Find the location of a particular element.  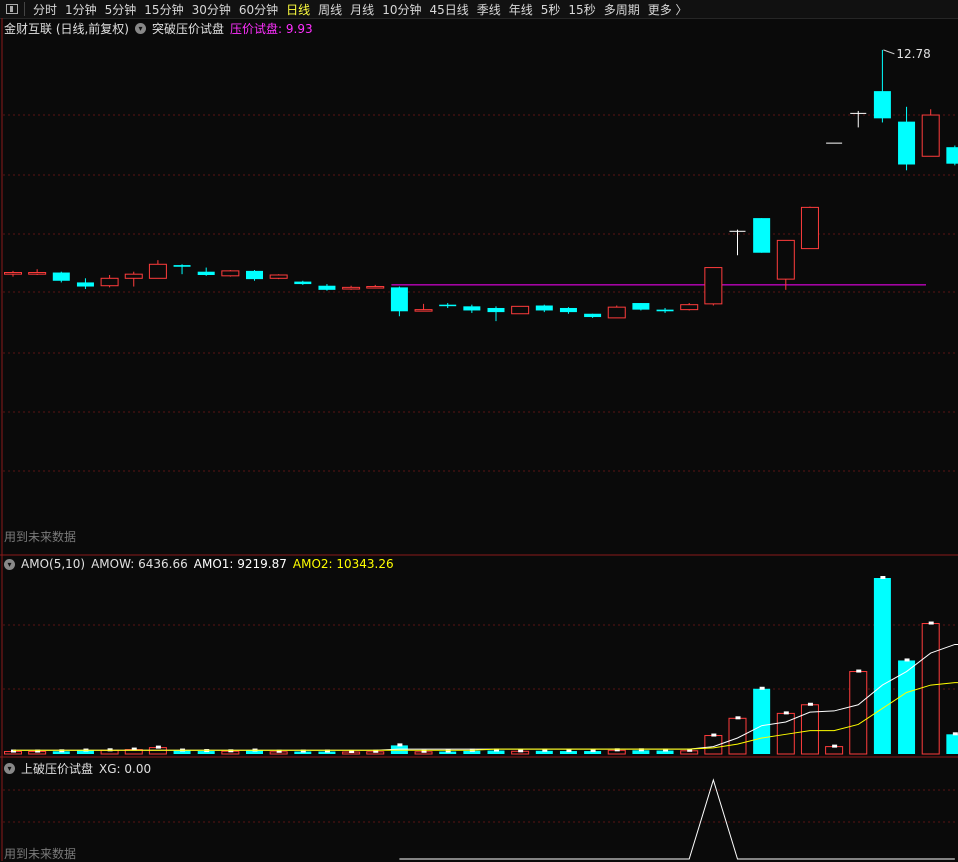

high-label: 12.78 is located at coordinates (913, 54).